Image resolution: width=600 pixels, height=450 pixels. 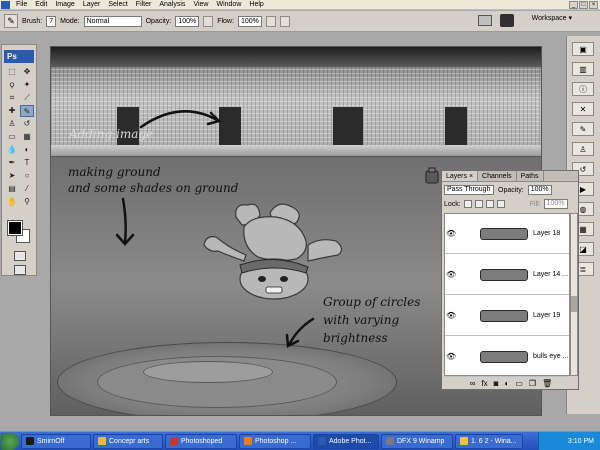 What do you see at coordinates (27, 150) in the screenshot?
I see `dodge-tool-icon: ◐` at bounding box center [27, 150].